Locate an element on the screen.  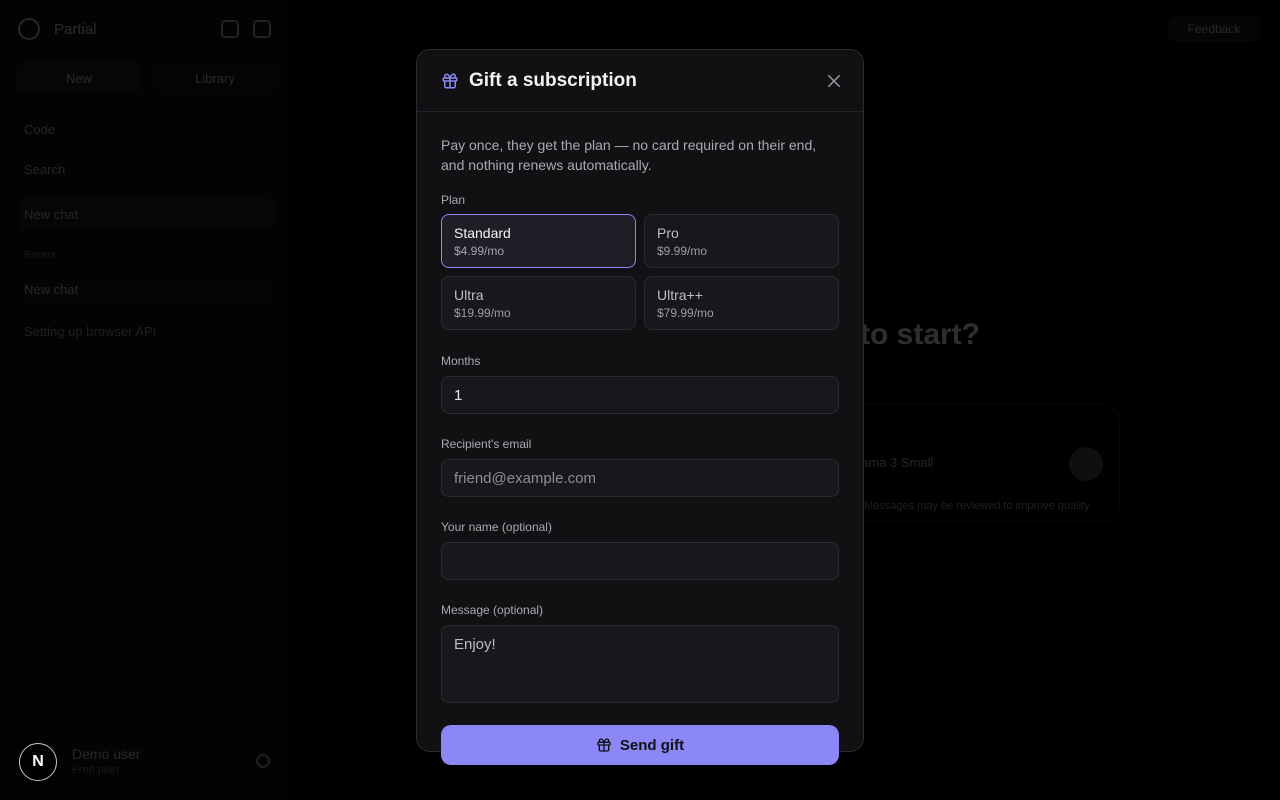
plan-name: Ultra is located at coordinates (469, 295).